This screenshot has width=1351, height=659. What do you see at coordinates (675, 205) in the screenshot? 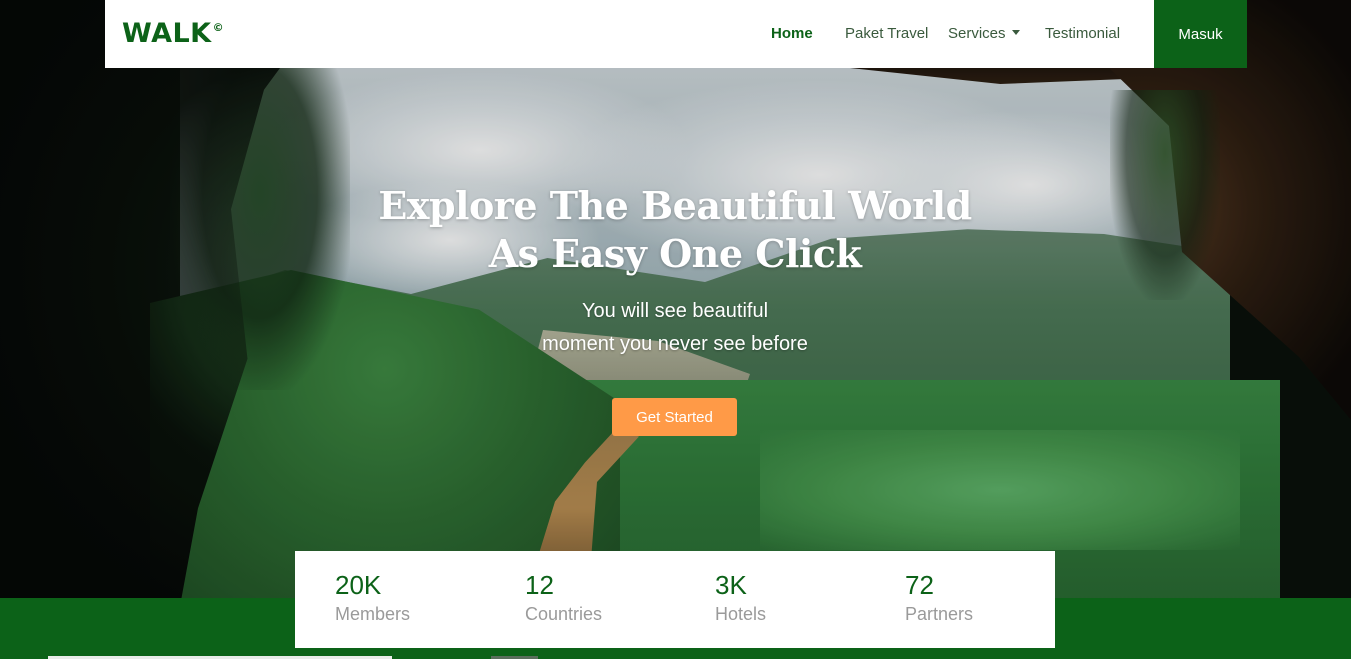
I see `hero-title-line1: Explore The Beautiful World` at bounding box center [675, 205].